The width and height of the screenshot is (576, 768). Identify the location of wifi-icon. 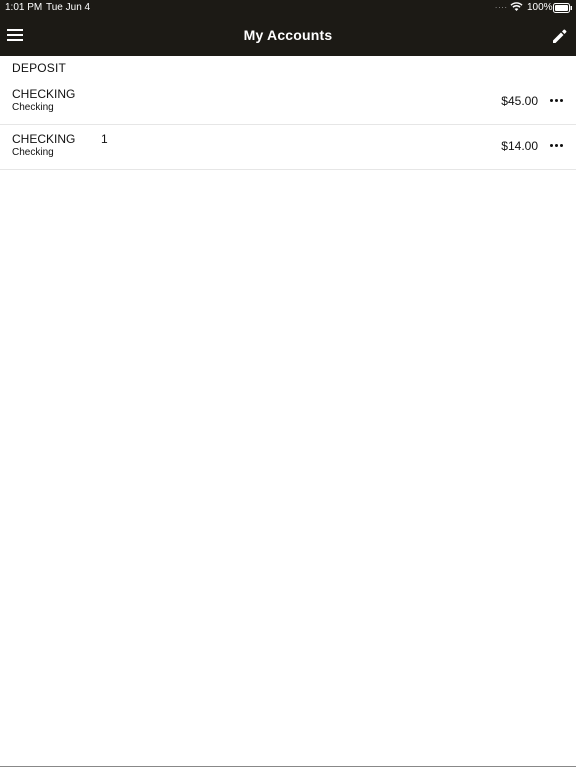
(516, 8).